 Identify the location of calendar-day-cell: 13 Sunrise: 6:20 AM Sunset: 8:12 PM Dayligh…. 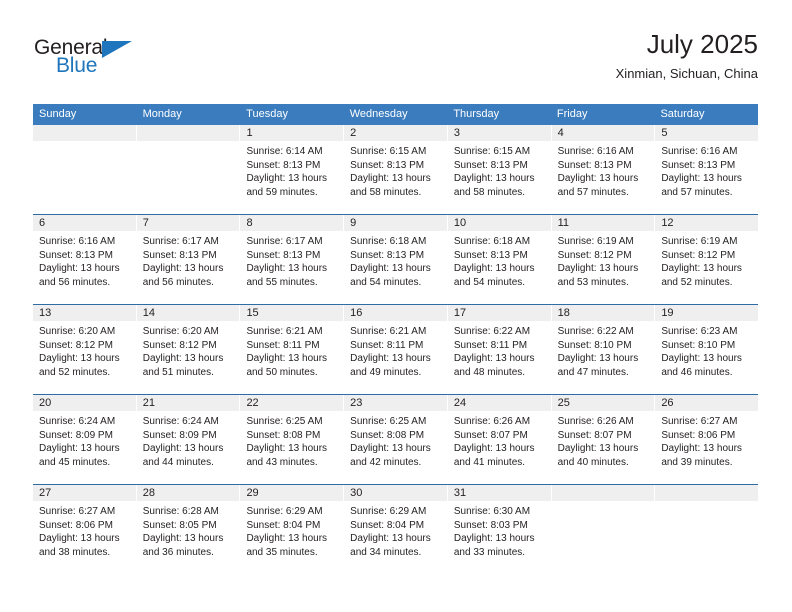
(84, 349).